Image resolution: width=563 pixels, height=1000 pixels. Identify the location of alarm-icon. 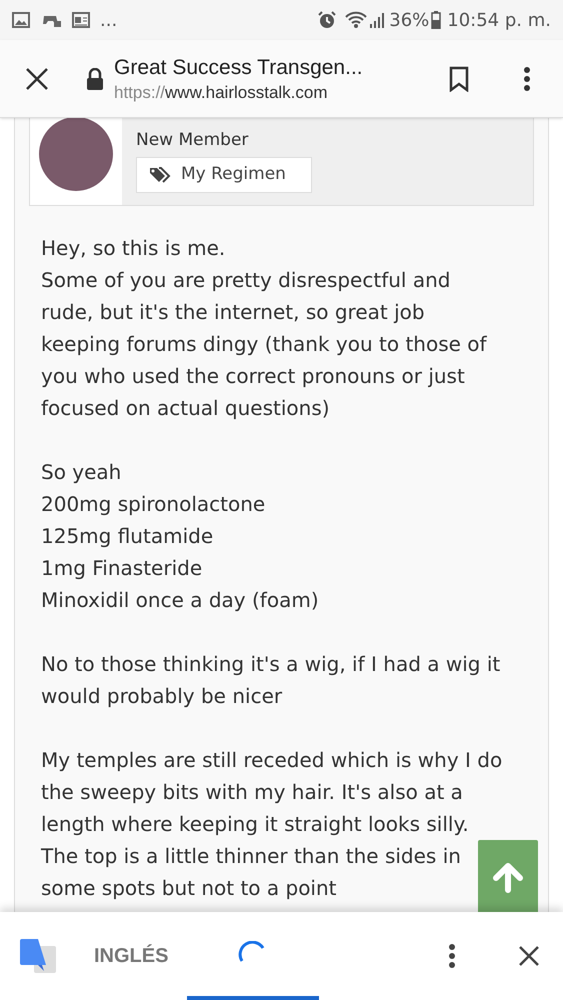
(327, 20).